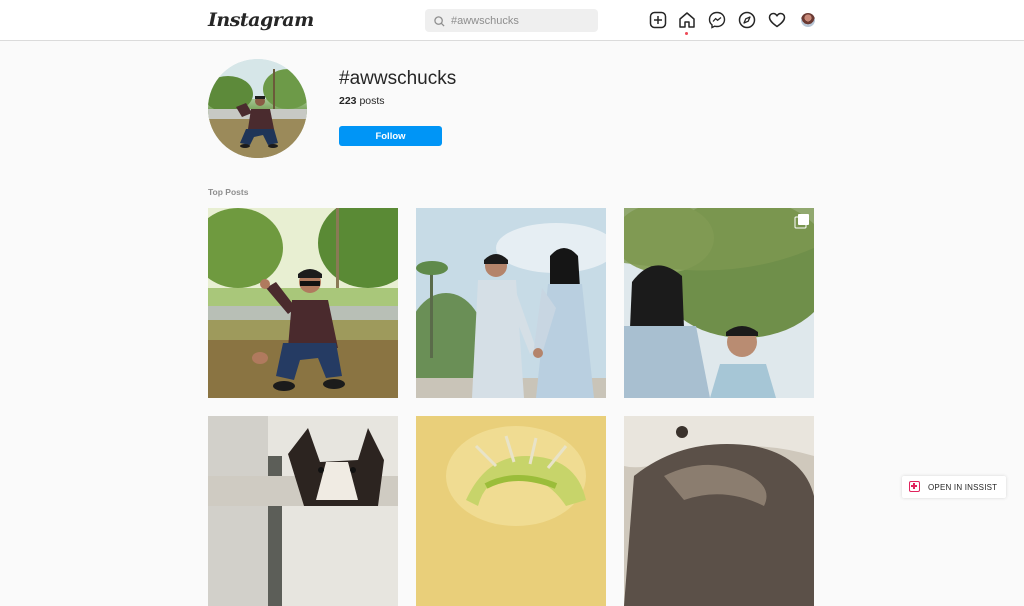 Image resolution: width=1024 pixels, height=606 pixels. What do you see at coordinates (914, 486) in the screenshot?
I see `inssist-plus-icon` at bounding box center [914, 486].